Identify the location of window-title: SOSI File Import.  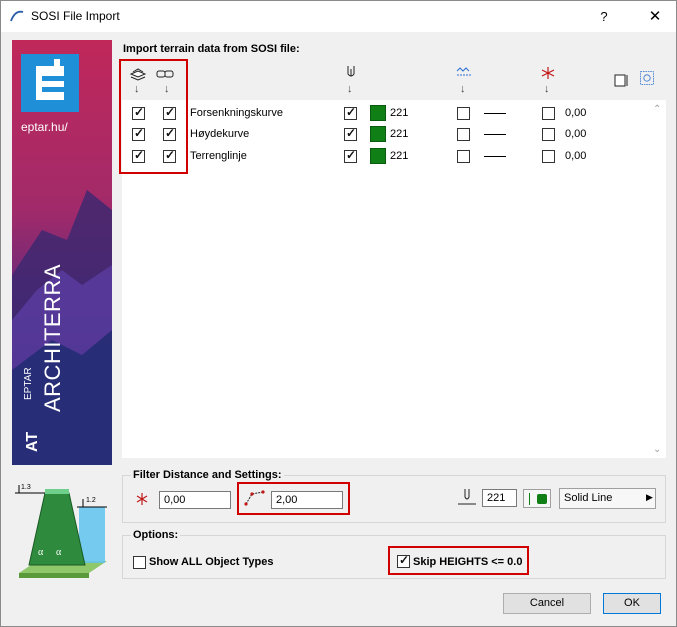
(75, 16).